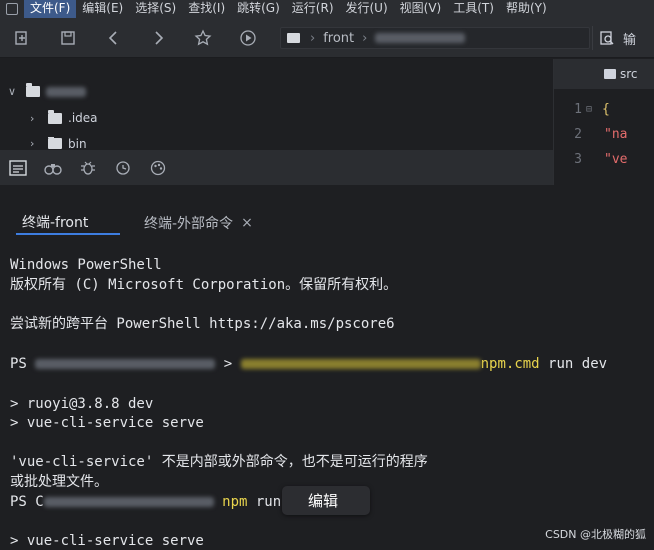 The height and width of the screenshot is (550, 654). I want to click on terminal-line: 版权所有 (C) Microsoft Corporation。保留所有权利。, so click(204, 285).